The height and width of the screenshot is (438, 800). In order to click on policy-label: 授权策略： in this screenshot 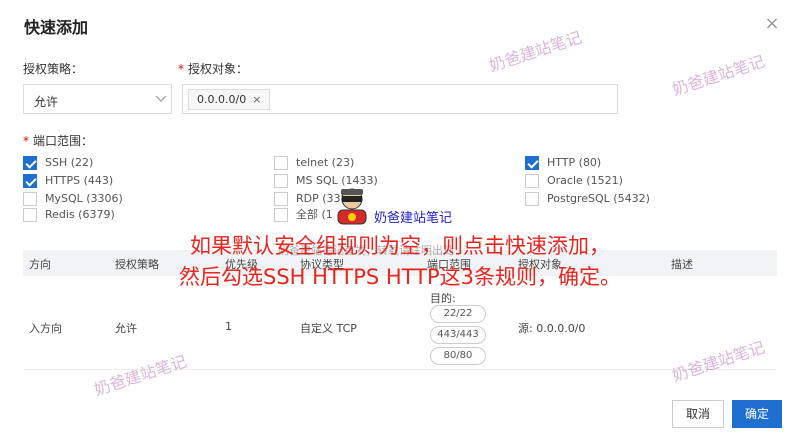, I will do `click(53, 69)`.